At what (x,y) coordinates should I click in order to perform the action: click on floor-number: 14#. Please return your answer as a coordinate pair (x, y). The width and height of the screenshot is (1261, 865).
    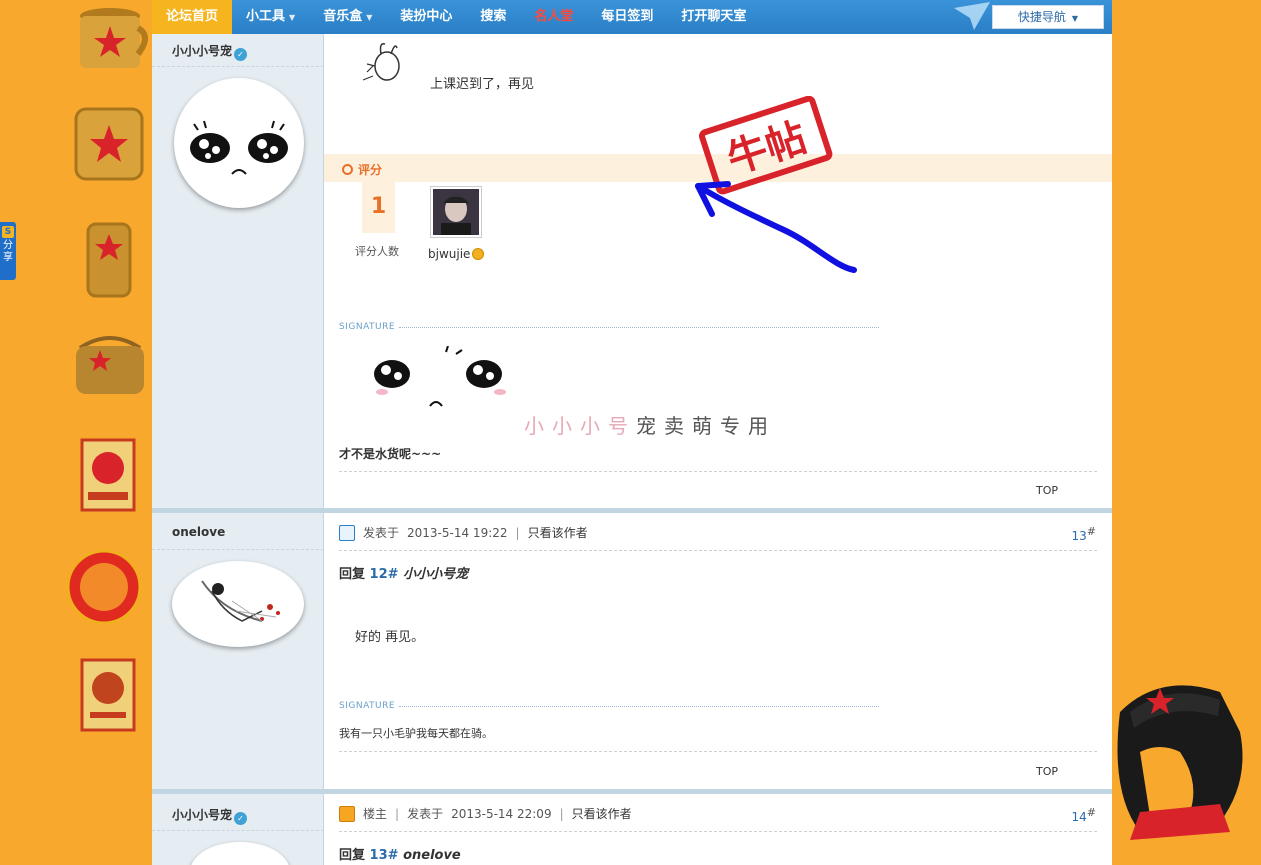
    Looking at the image, I should click on (1084, 815).